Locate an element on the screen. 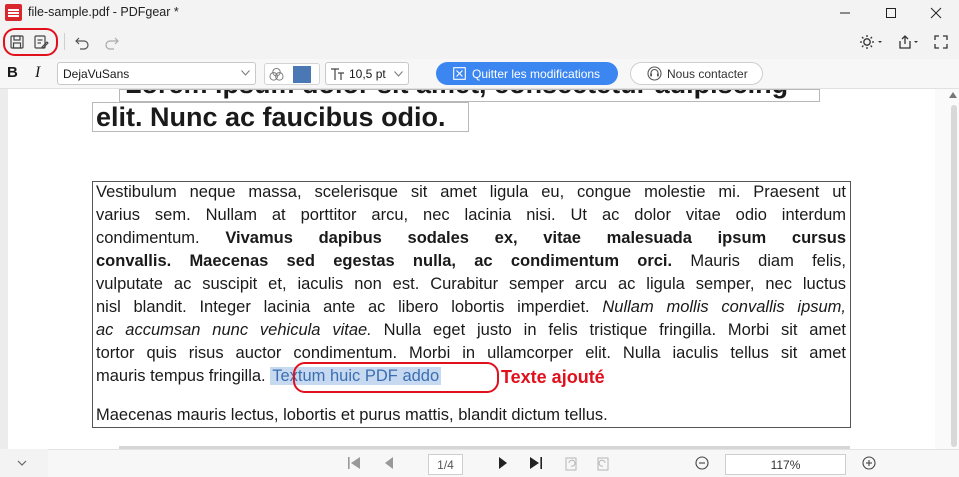  quit-editing-button: Quitter les modifications is located at coordinates (527, 73).